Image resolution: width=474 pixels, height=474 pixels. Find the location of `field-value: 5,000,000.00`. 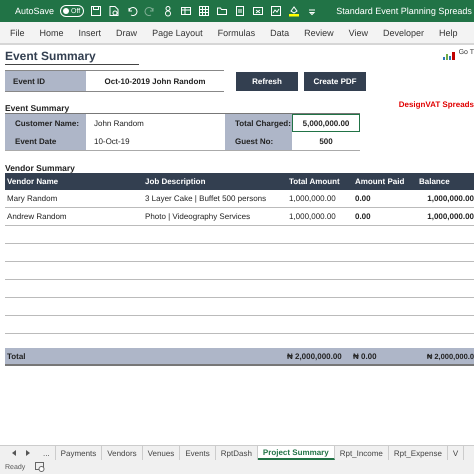

field-value: 5,000,000.00 is located at coordinates (326, 123).